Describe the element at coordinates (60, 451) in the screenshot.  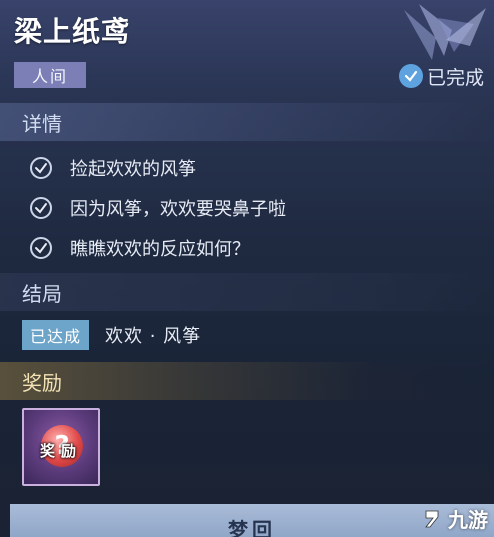
I see `reward-item-label: 奖励` at that location.